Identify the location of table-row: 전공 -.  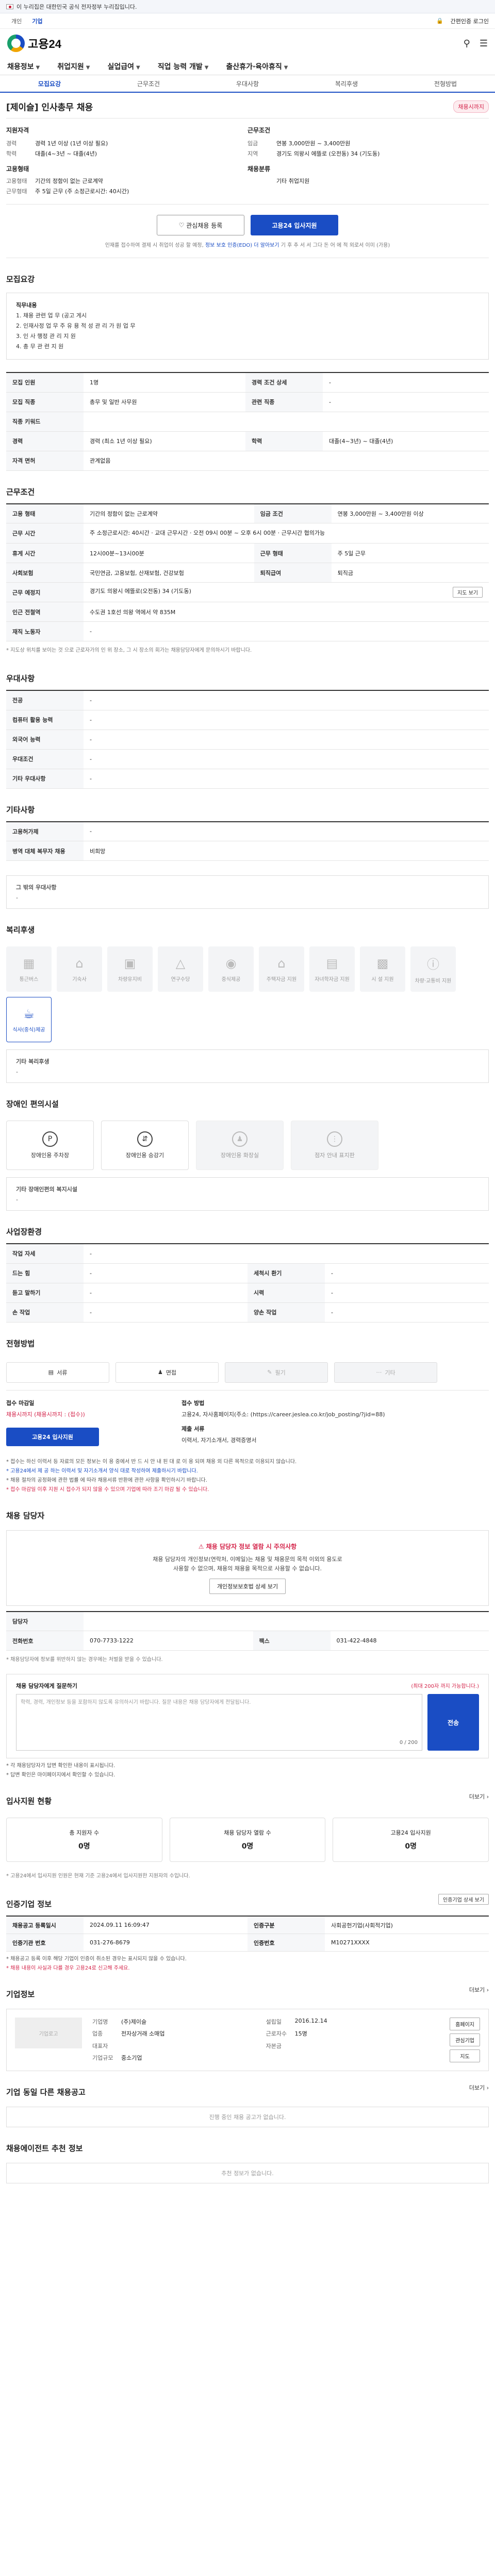
(247, 700).